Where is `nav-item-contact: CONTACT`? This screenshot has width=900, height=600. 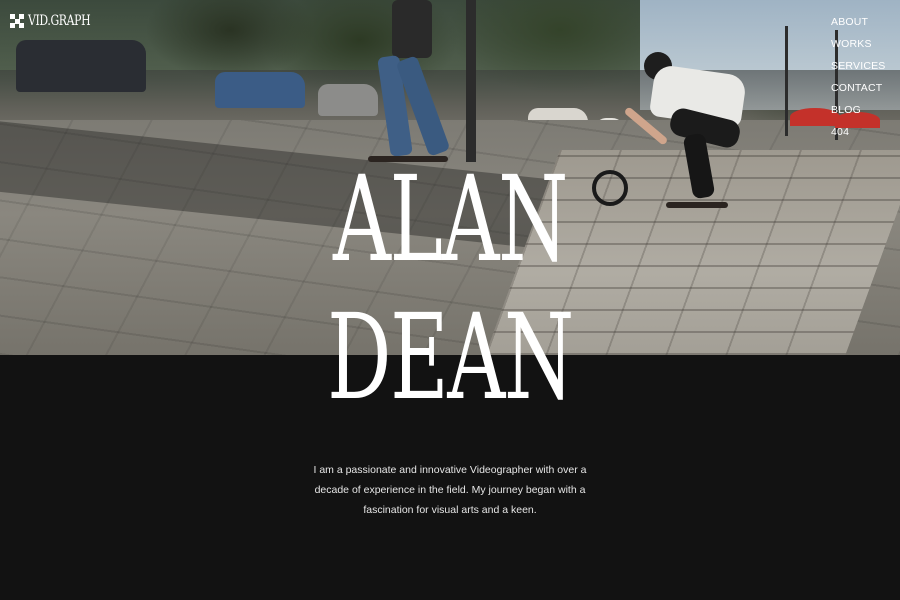
nav-item-contact: CONTACT is located at coordinates (858, 91).